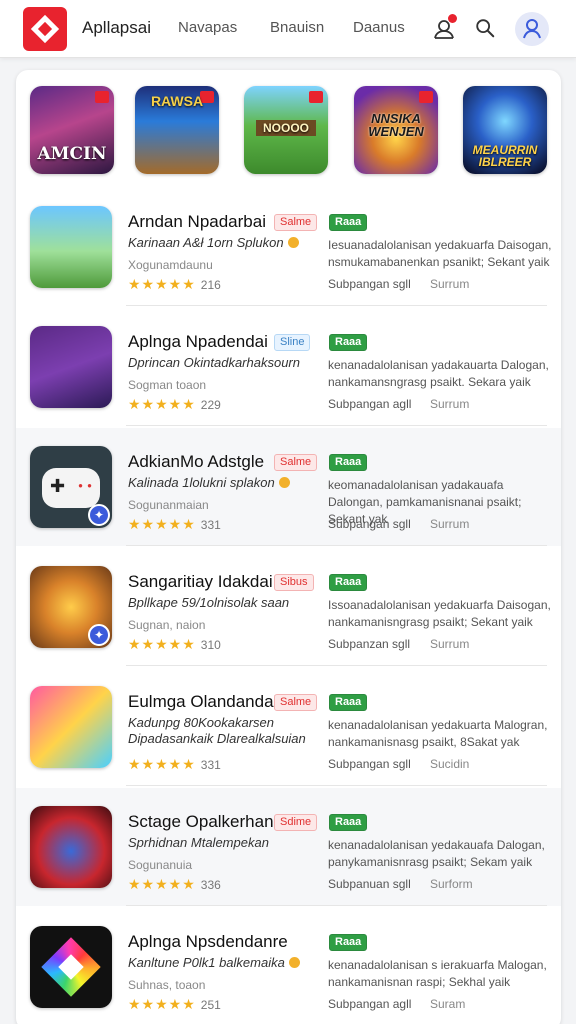 This screenshot has height=1024, width=576. Describe the element at coordinates (505, 130) in the screenshot. I see `featured-tile-5: MEAURRIN IBLREER` at that location.